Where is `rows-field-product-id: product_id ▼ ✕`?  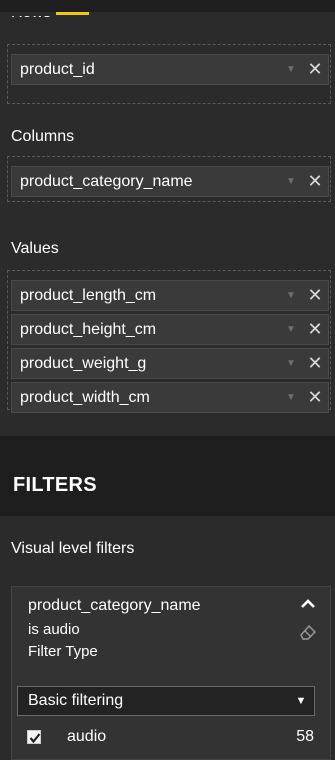
rows-field-product-id: product_id ▼ ✕ is located at coordinates (170, 69).